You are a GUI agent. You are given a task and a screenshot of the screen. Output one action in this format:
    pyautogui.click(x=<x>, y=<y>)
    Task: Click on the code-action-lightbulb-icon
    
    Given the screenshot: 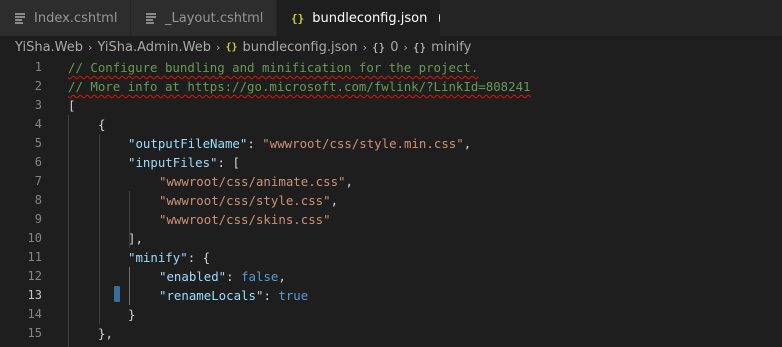 What is the action you would take?
    pyautogui.click(x=117, y=294)
    